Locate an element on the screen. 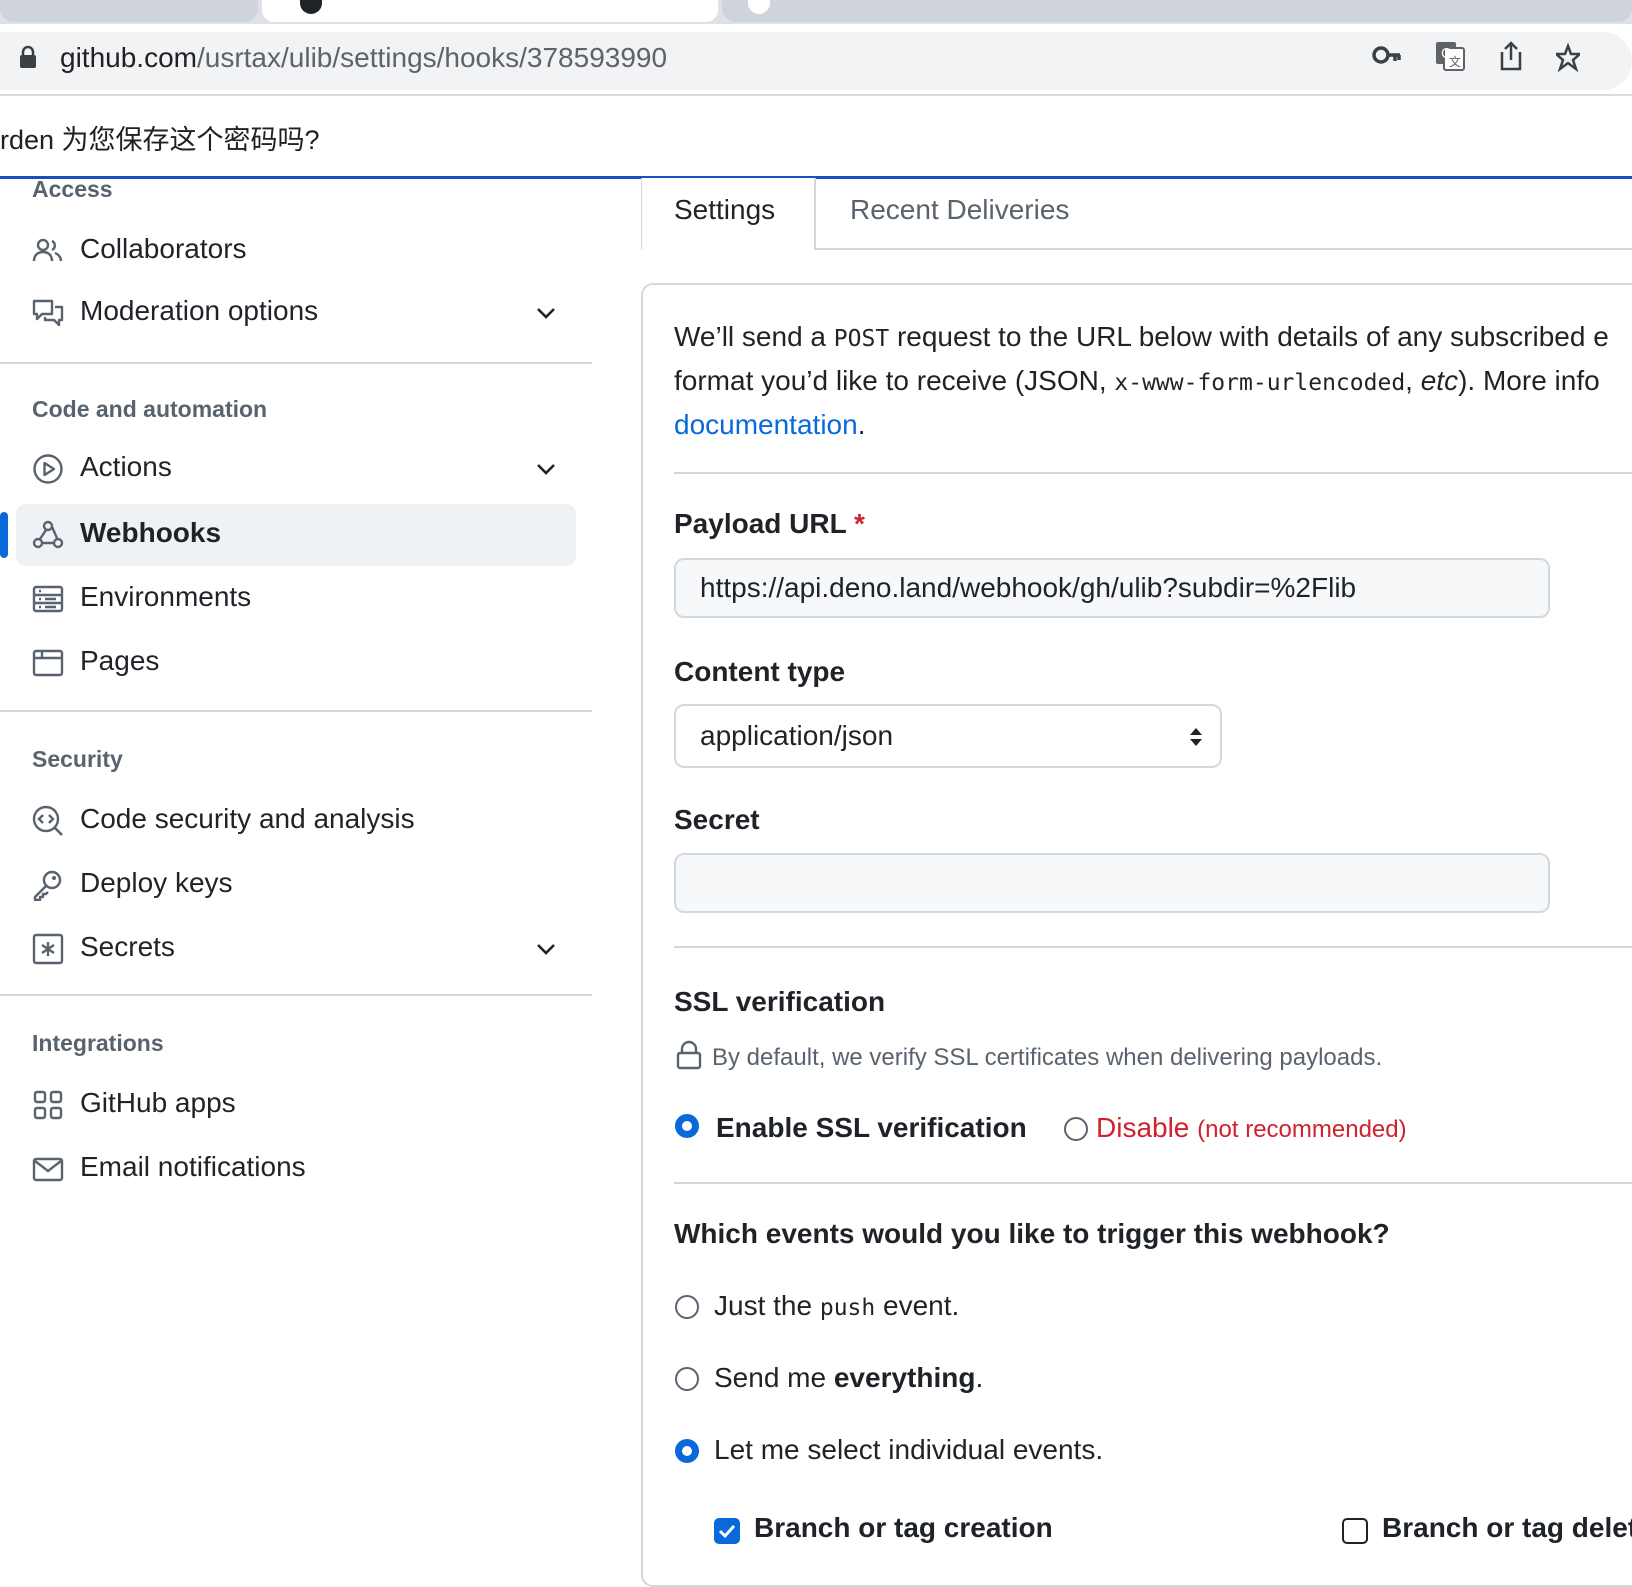 This screenshot has height=1587, width=1632. label-text: Just the is located at coordinates (767, 1305).